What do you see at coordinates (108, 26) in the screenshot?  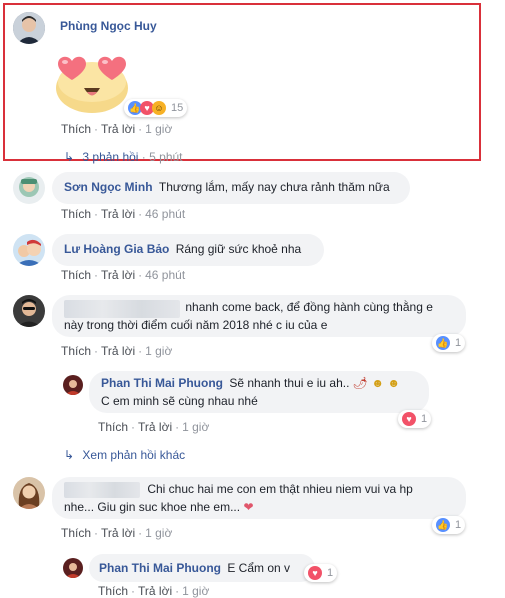 I see `commenter-name: Phùng Ngọc Huy` at bounding box center [108, 26].